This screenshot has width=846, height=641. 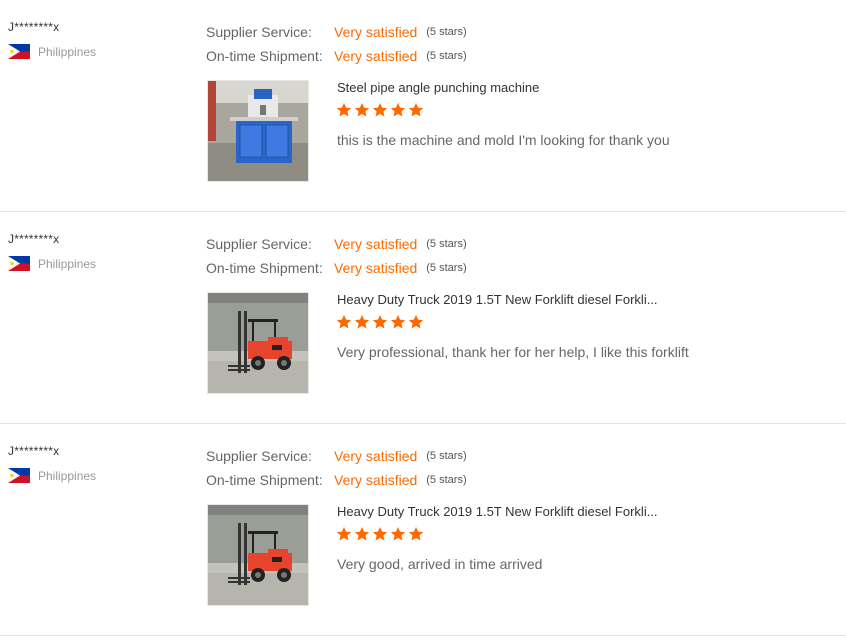 I want to click on review-comment: Very good, arrived in time arrived, so click(x=440, y=564).